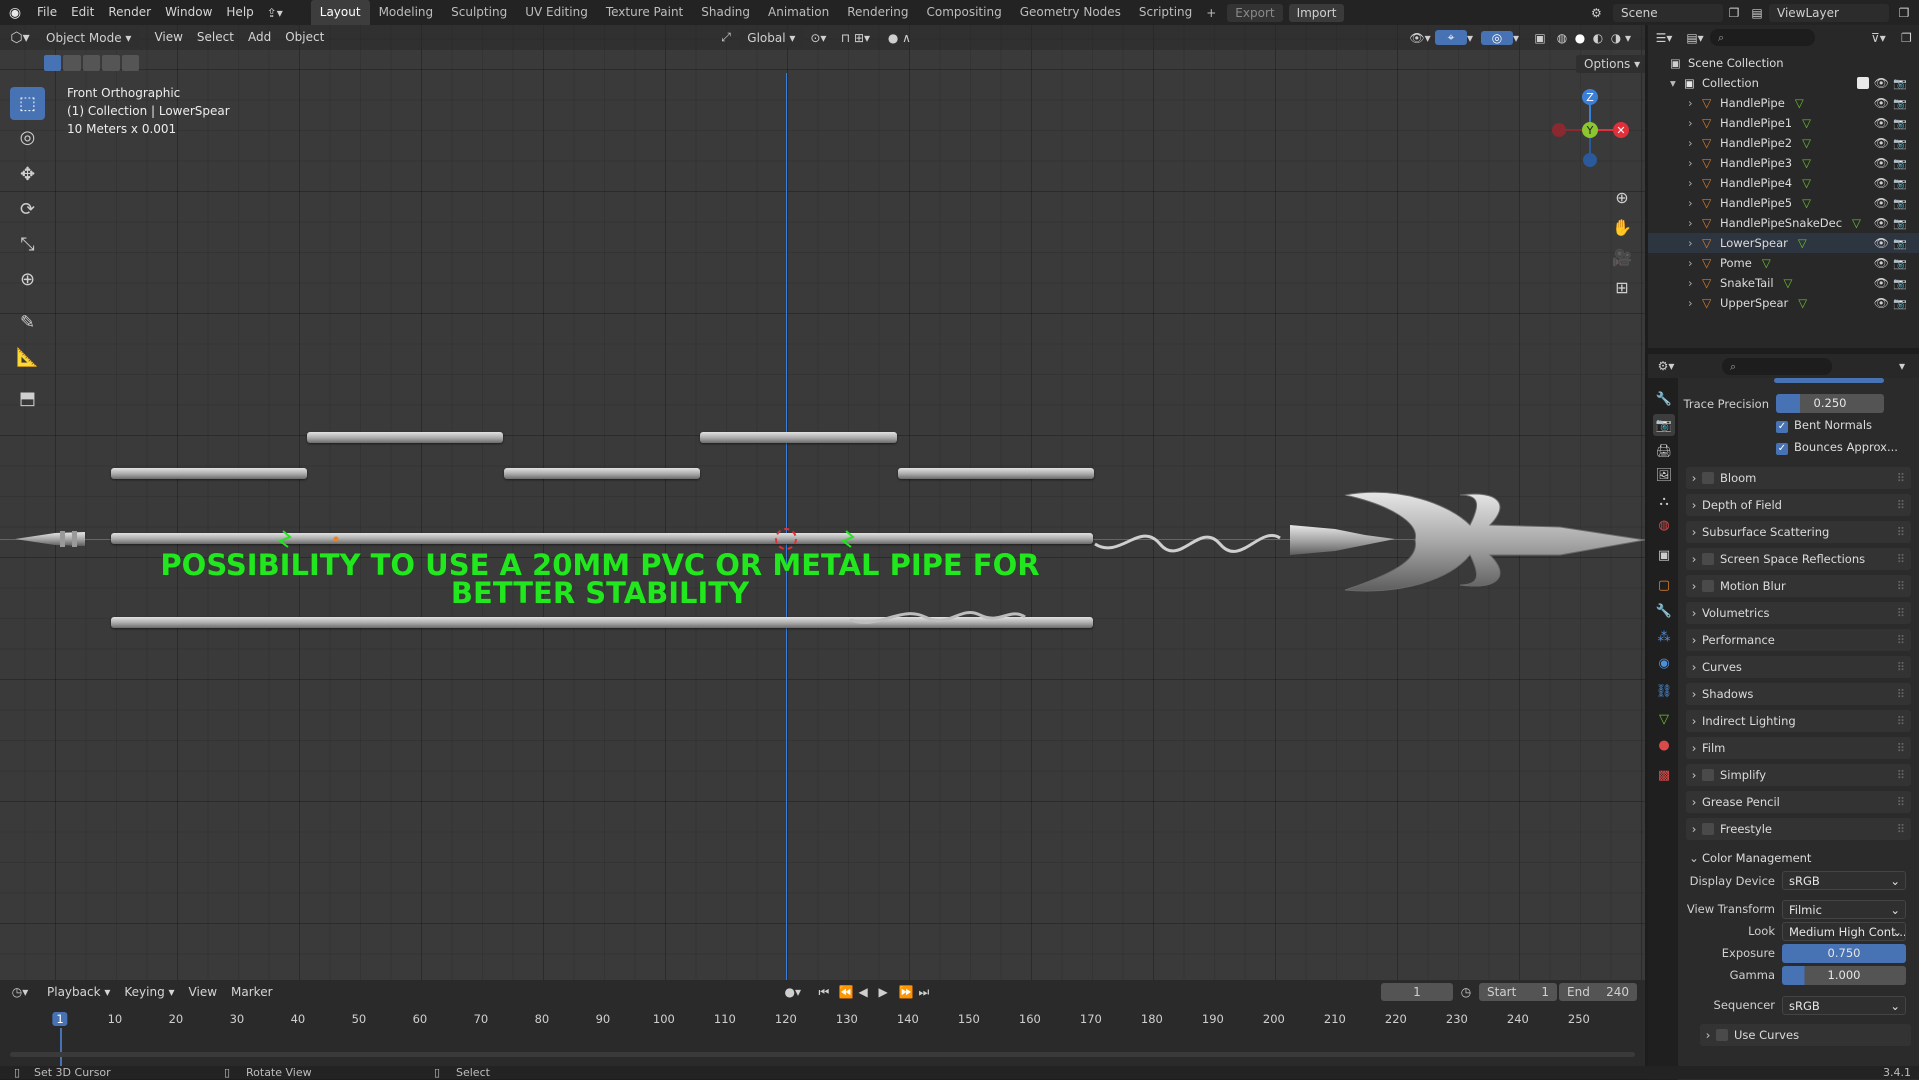 The width and height of the screenshot is (1919, 1080). What do you see at coordinates (1783, 203) in the screenshot?
I see `outliner-object-row: › ▽ HandlePipe5 ▽ 👁 📷` at bounding box center [1783, 203].